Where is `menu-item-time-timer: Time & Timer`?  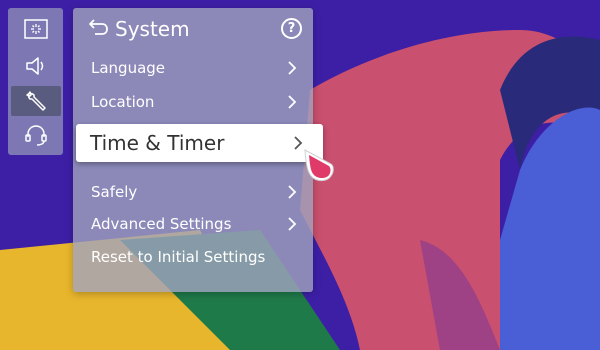 menu-item-time-timer: Time & Timer is located at coordinates (199, 143).